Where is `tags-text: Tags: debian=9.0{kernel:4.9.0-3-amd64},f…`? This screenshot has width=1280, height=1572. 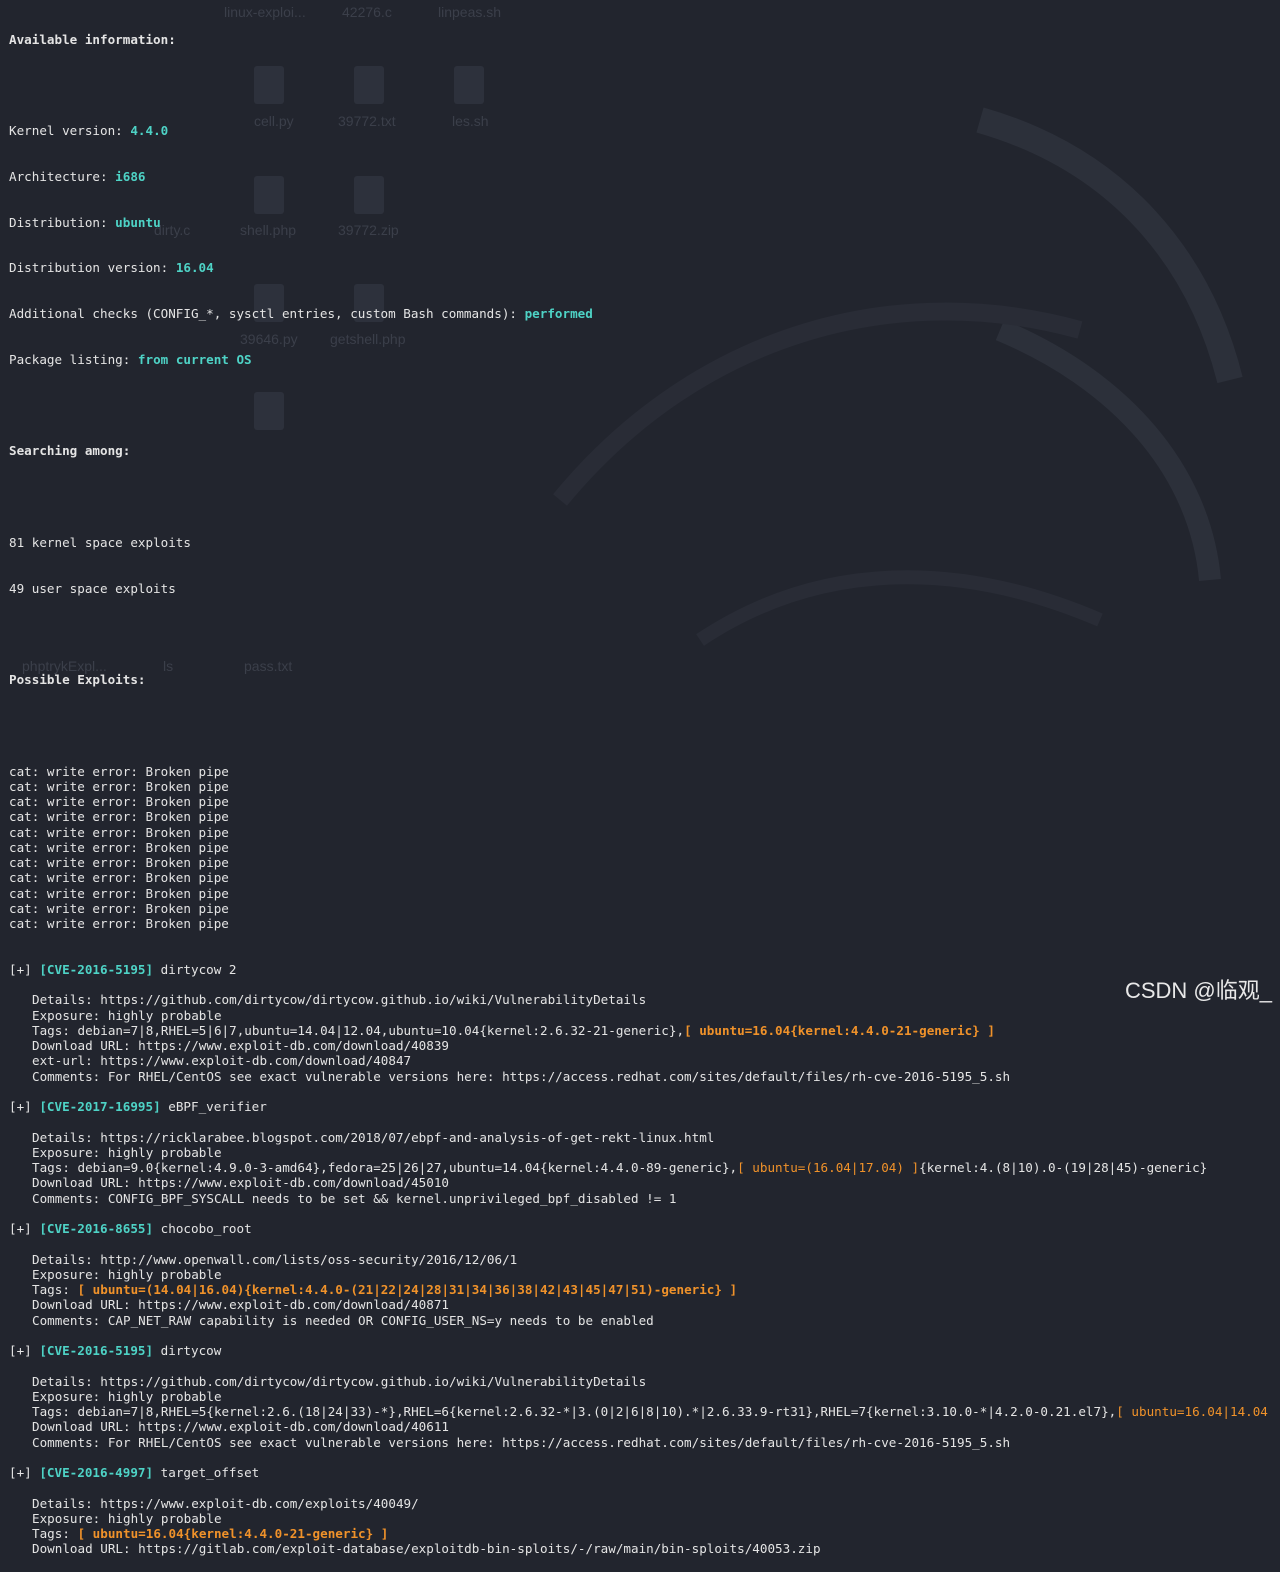
tags-text: Tags: debian=9.0{kernel:4.9.0-3-amd64},f… is located at coordinates (385, 1167).